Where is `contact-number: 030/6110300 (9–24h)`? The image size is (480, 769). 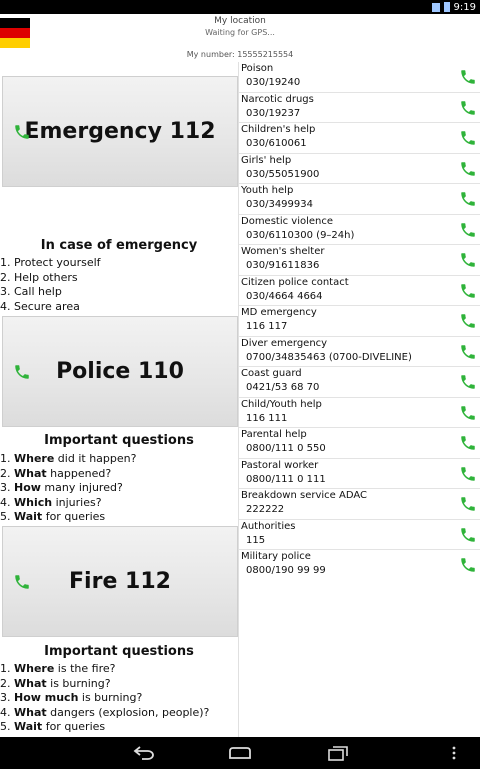
contact-number: 030/6110300 (9–24h) is located at coordinates (300, 235).